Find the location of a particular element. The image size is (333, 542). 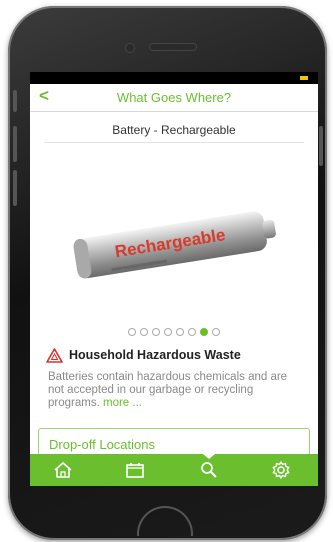

search-icon is located at coordinates (209, 470).